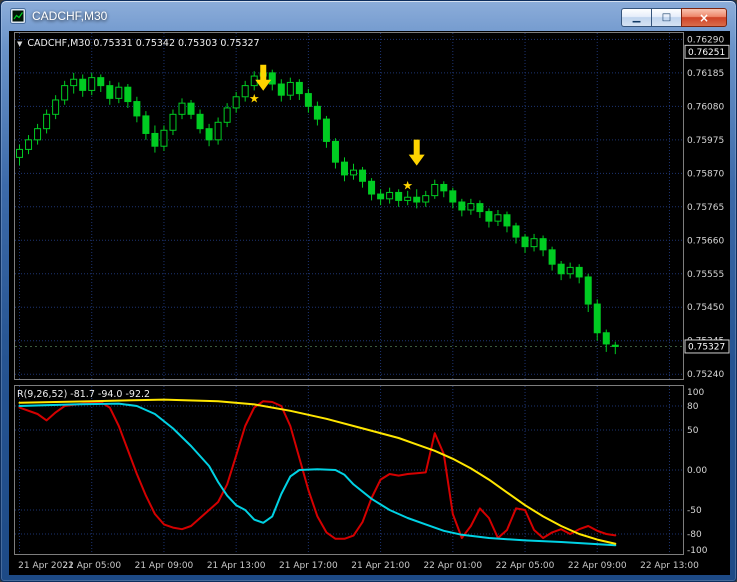 Image resolution: width=737 pixels, height=582 pixels. What do you see at coordinates (694, 511) in the screenshot?
I see `indicator-scale-label: -50` at bounding box center [694, 511].